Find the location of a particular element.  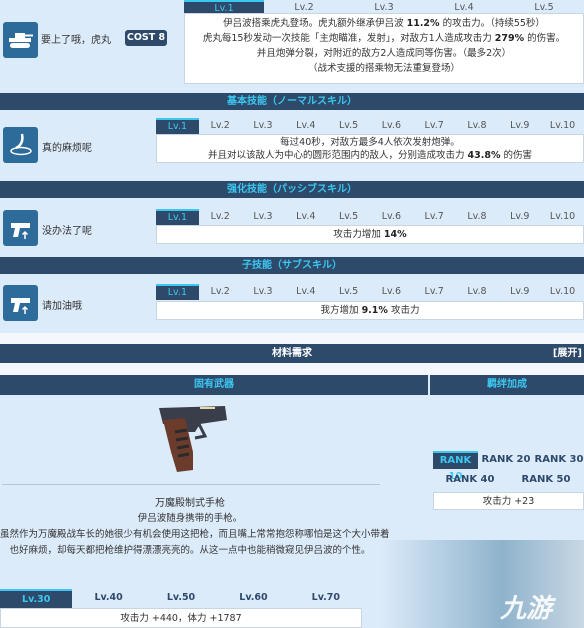

description-text: 并且炮弹分裂，对附近的敌方2人造成同等伤害。（最多2次） is located at coordinates (384, 53).